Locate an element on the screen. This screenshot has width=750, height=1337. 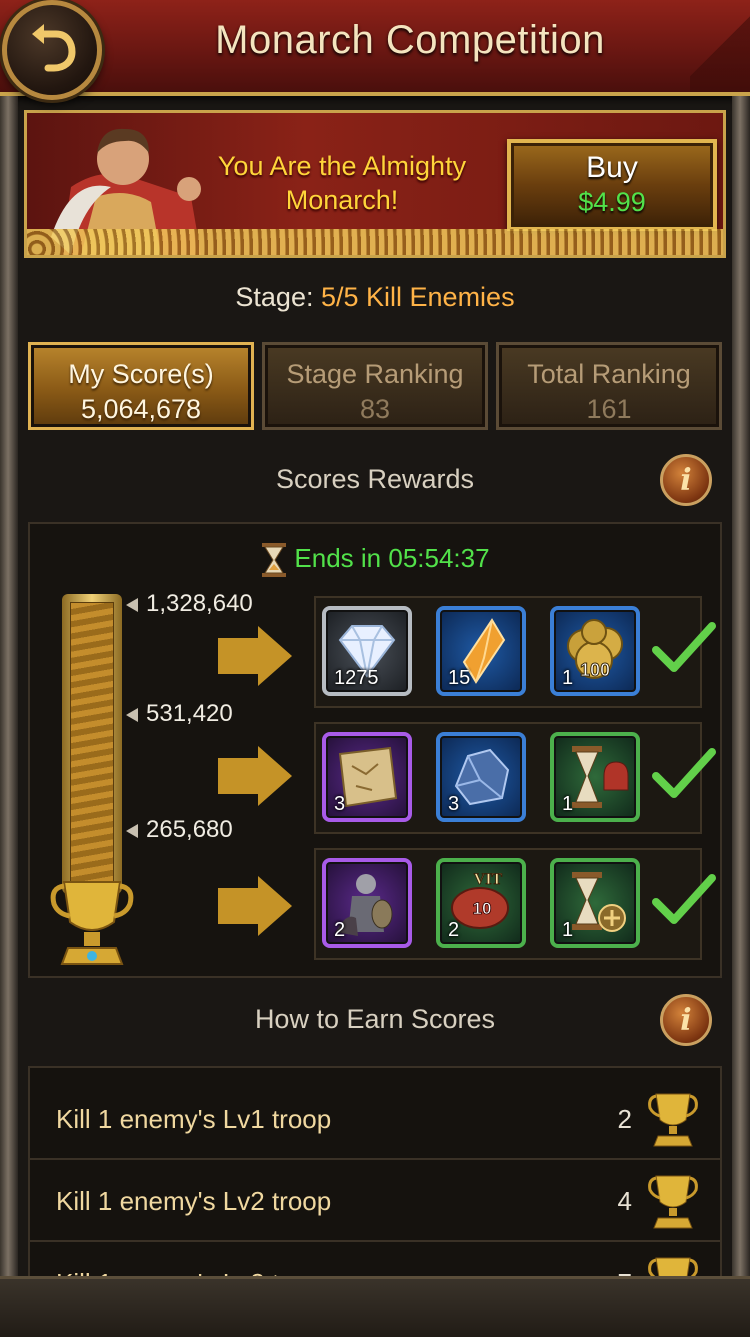
threshold-marker: 1,328,640 is located at coordinates (189, 604).